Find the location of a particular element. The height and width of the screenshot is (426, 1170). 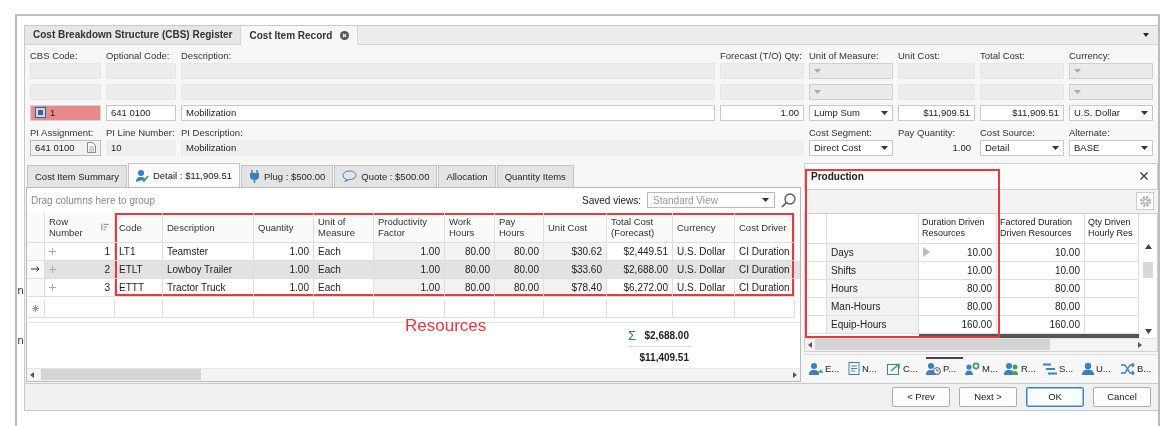

scroll-up-icon is located at coordinates (1148, 246).